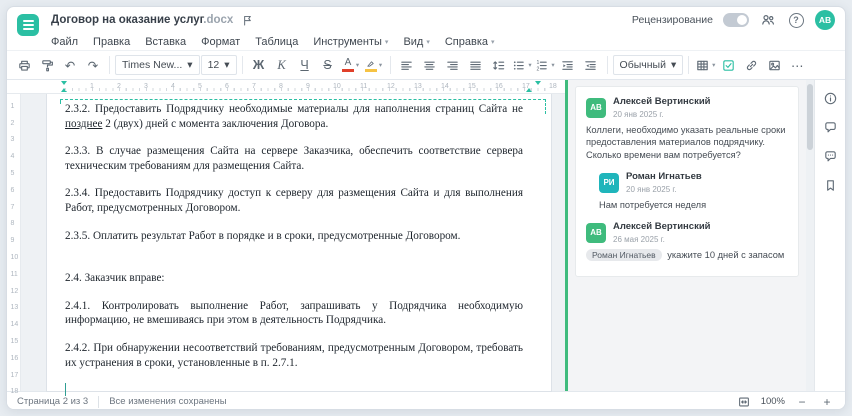 The width and height of the screenshot is (852, 416). What do you see at coordinates (14, 244) in the screenshot?
I see `vertical-ruler: 1 2 3 4 5 6 7 8 9 10 11 12 13 14 15 16 17 18` at bounding box center [14, 244].